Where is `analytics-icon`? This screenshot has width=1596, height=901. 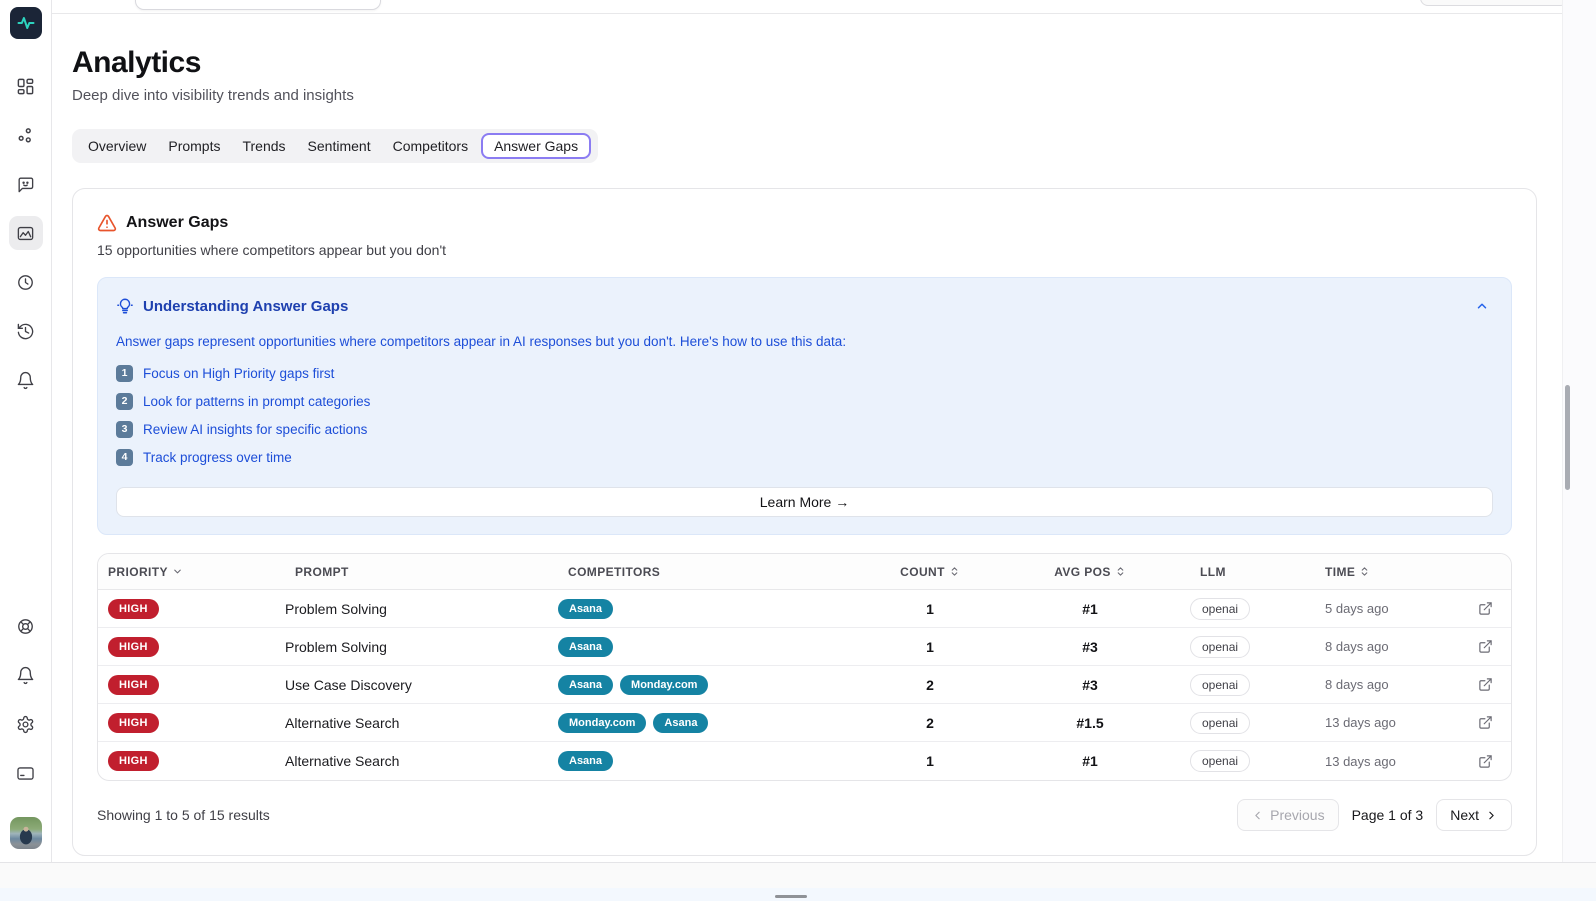
analytics-icon is located at coordinates (25, 233).